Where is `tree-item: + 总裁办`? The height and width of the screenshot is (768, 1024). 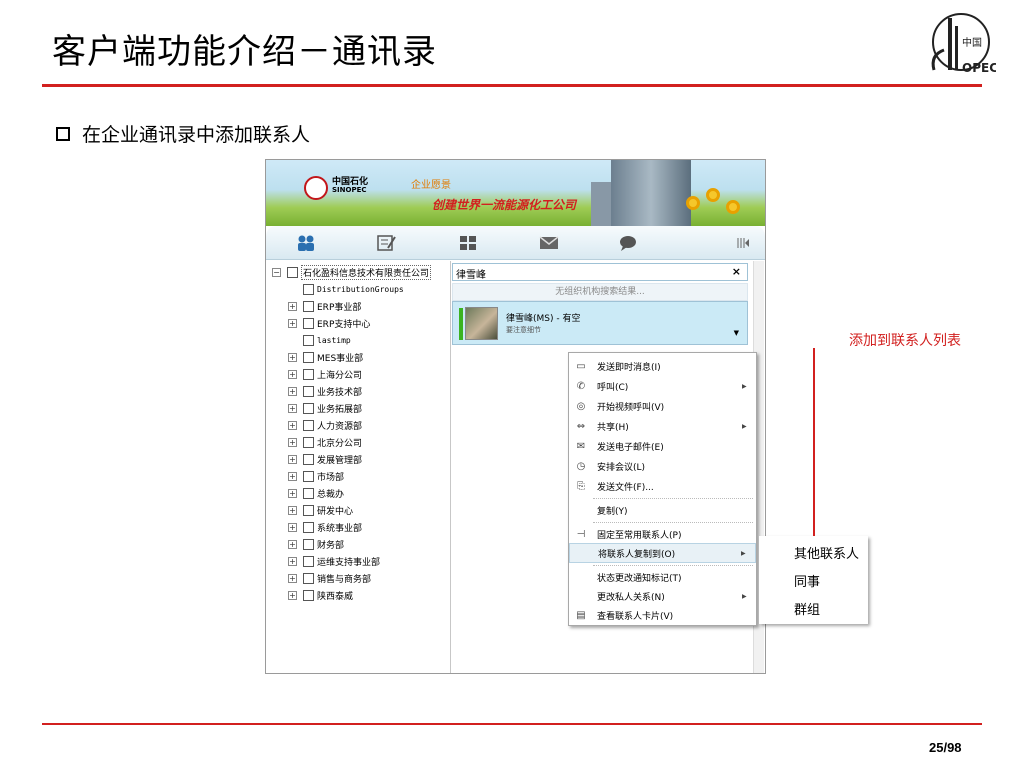
tree-item: + 总裁办 is located at coordinates (316, 493).